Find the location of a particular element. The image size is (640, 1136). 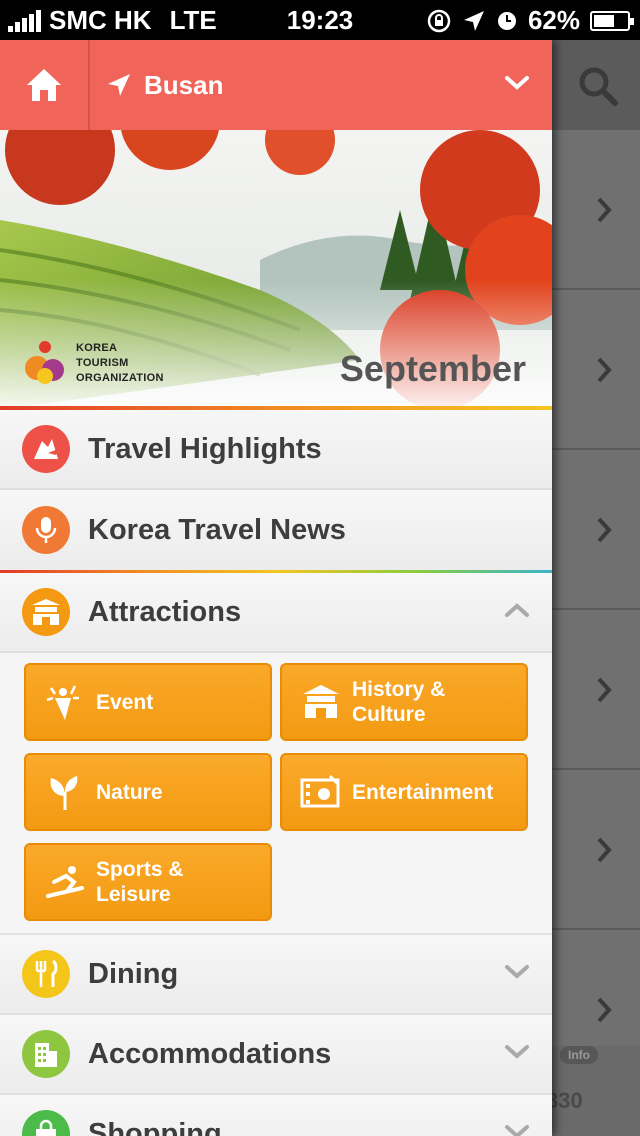

location-label: Busan is located at coordinates (184, 84).